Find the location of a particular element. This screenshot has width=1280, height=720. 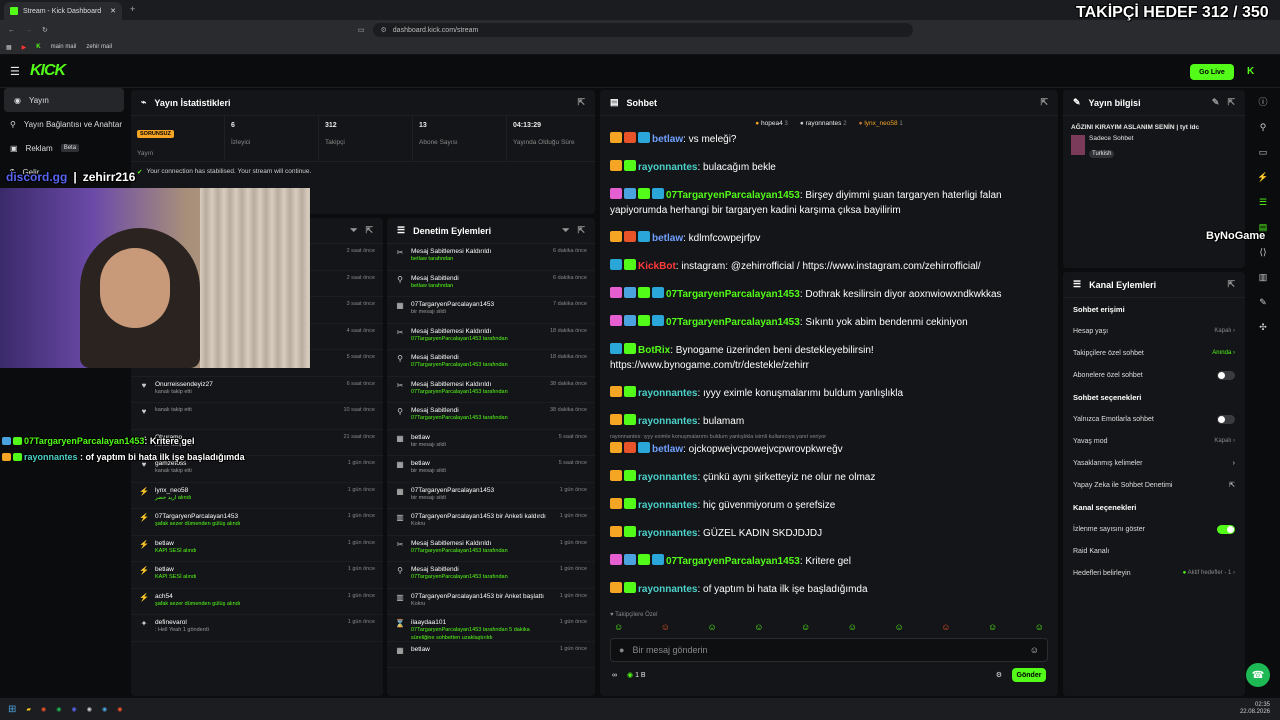

chat-message: rayonnantes: bulamam is located at coordinates (829, 421).